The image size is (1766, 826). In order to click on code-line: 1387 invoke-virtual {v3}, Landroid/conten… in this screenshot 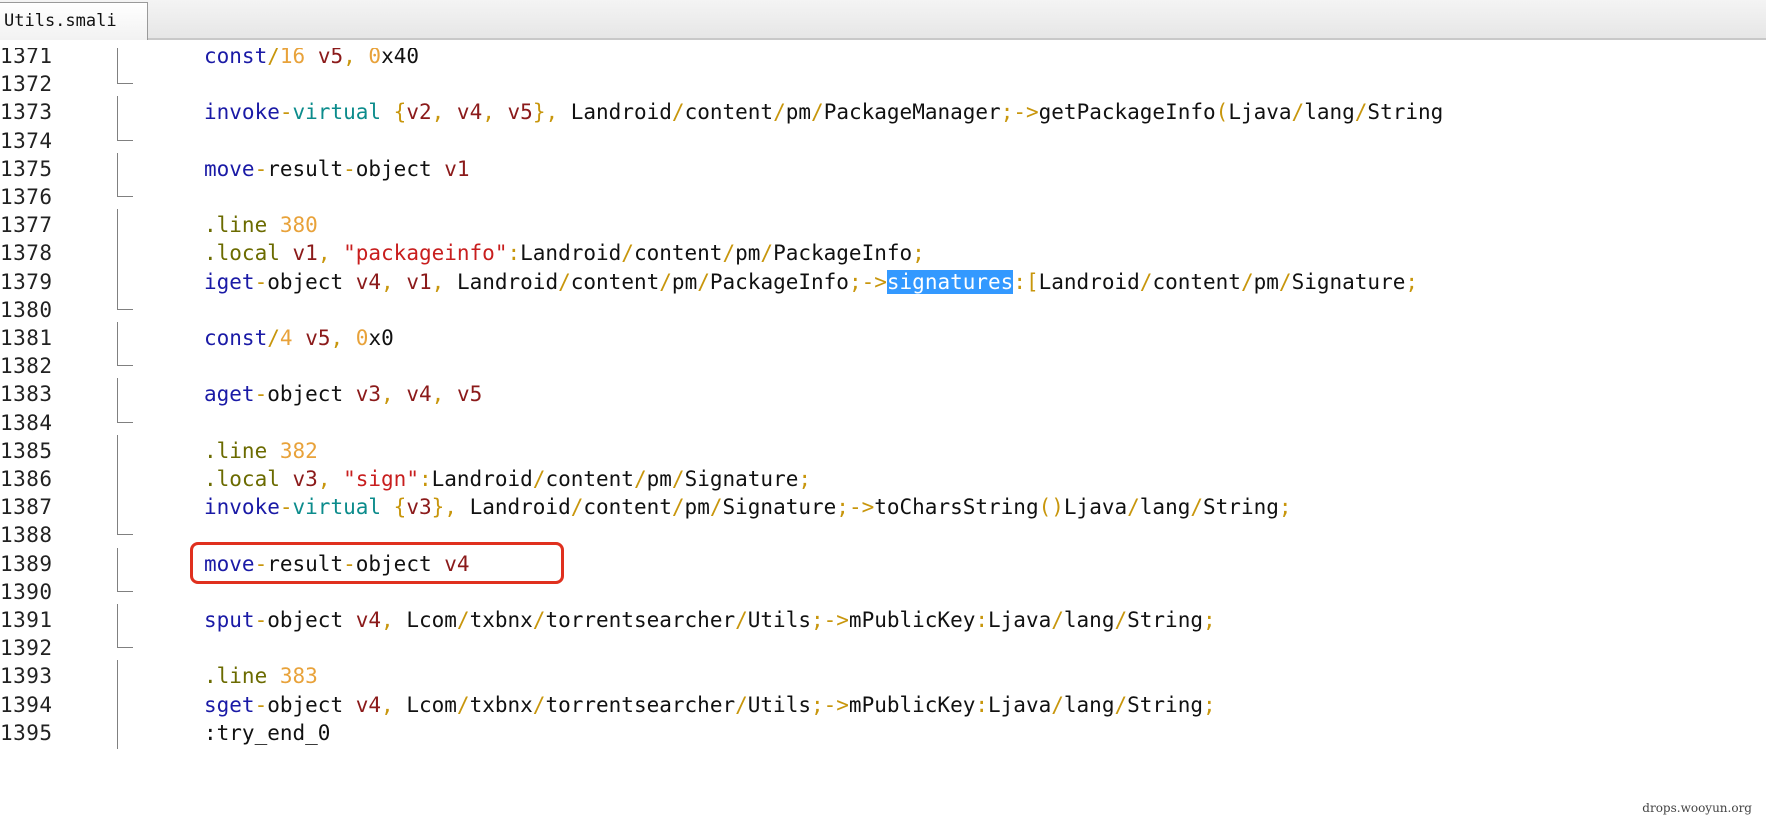, I will do `click(883, 507)`.